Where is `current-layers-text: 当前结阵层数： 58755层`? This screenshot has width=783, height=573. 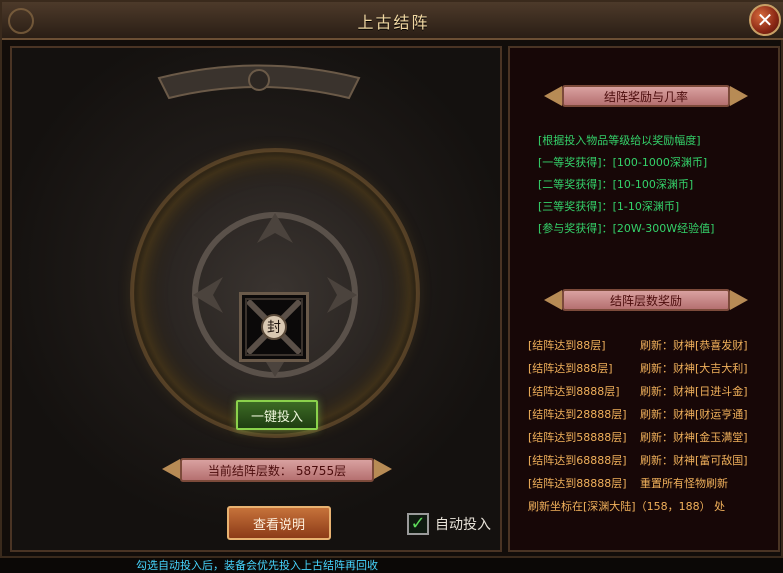
current-layers-text: 当前结阵层数： 58755层 is located at coordinates (277, 470).